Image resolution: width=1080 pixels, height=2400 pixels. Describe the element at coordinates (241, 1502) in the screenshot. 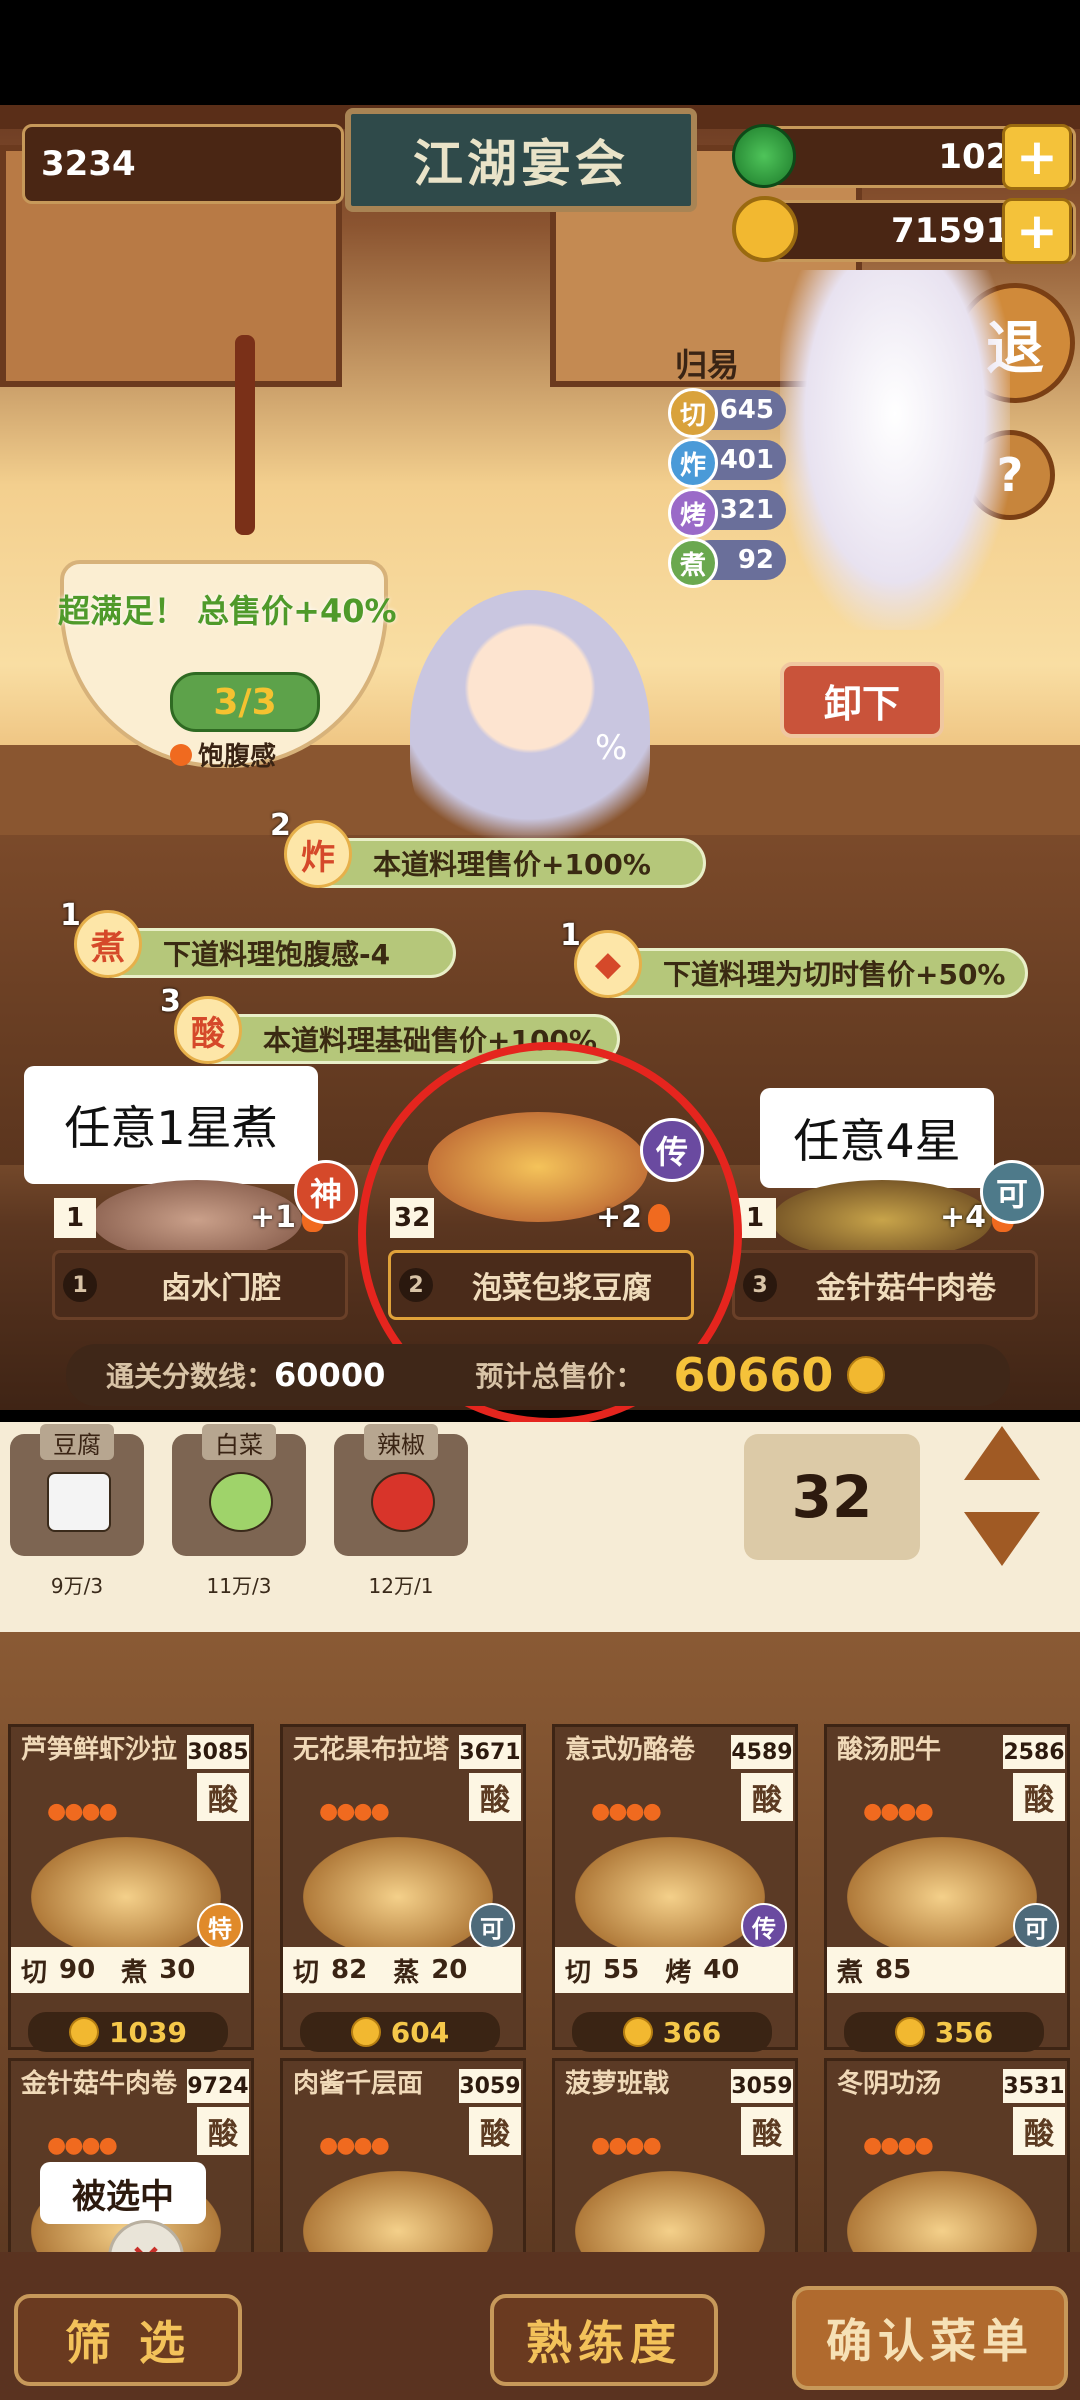

I see `cabbage-icon` at that location.